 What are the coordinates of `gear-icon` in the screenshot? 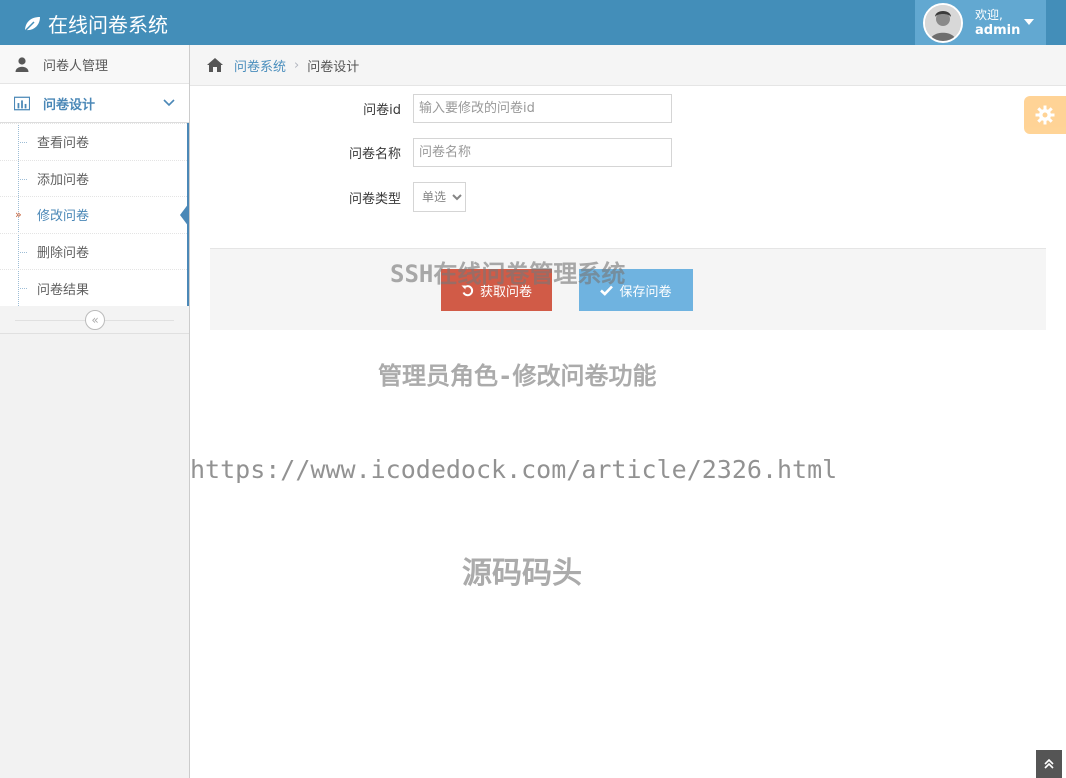 It's located at (1045, 115).